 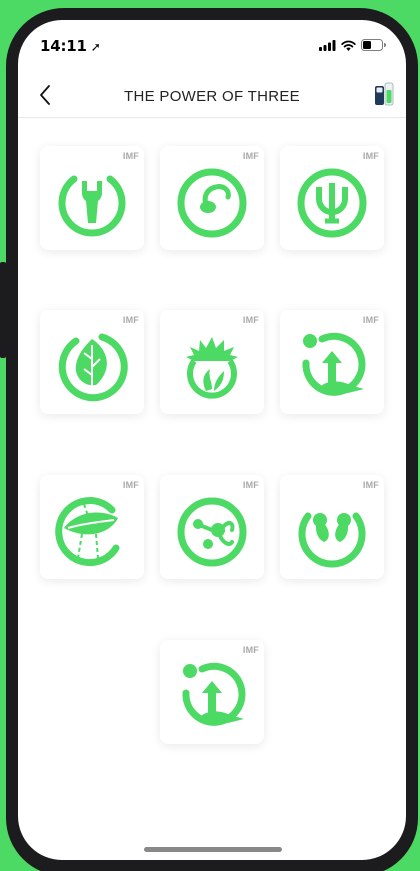 What do you see at coordinates (93, 367) in the screenshot?
I see `leaf-circle-icon` at bounding box center [93, 367].